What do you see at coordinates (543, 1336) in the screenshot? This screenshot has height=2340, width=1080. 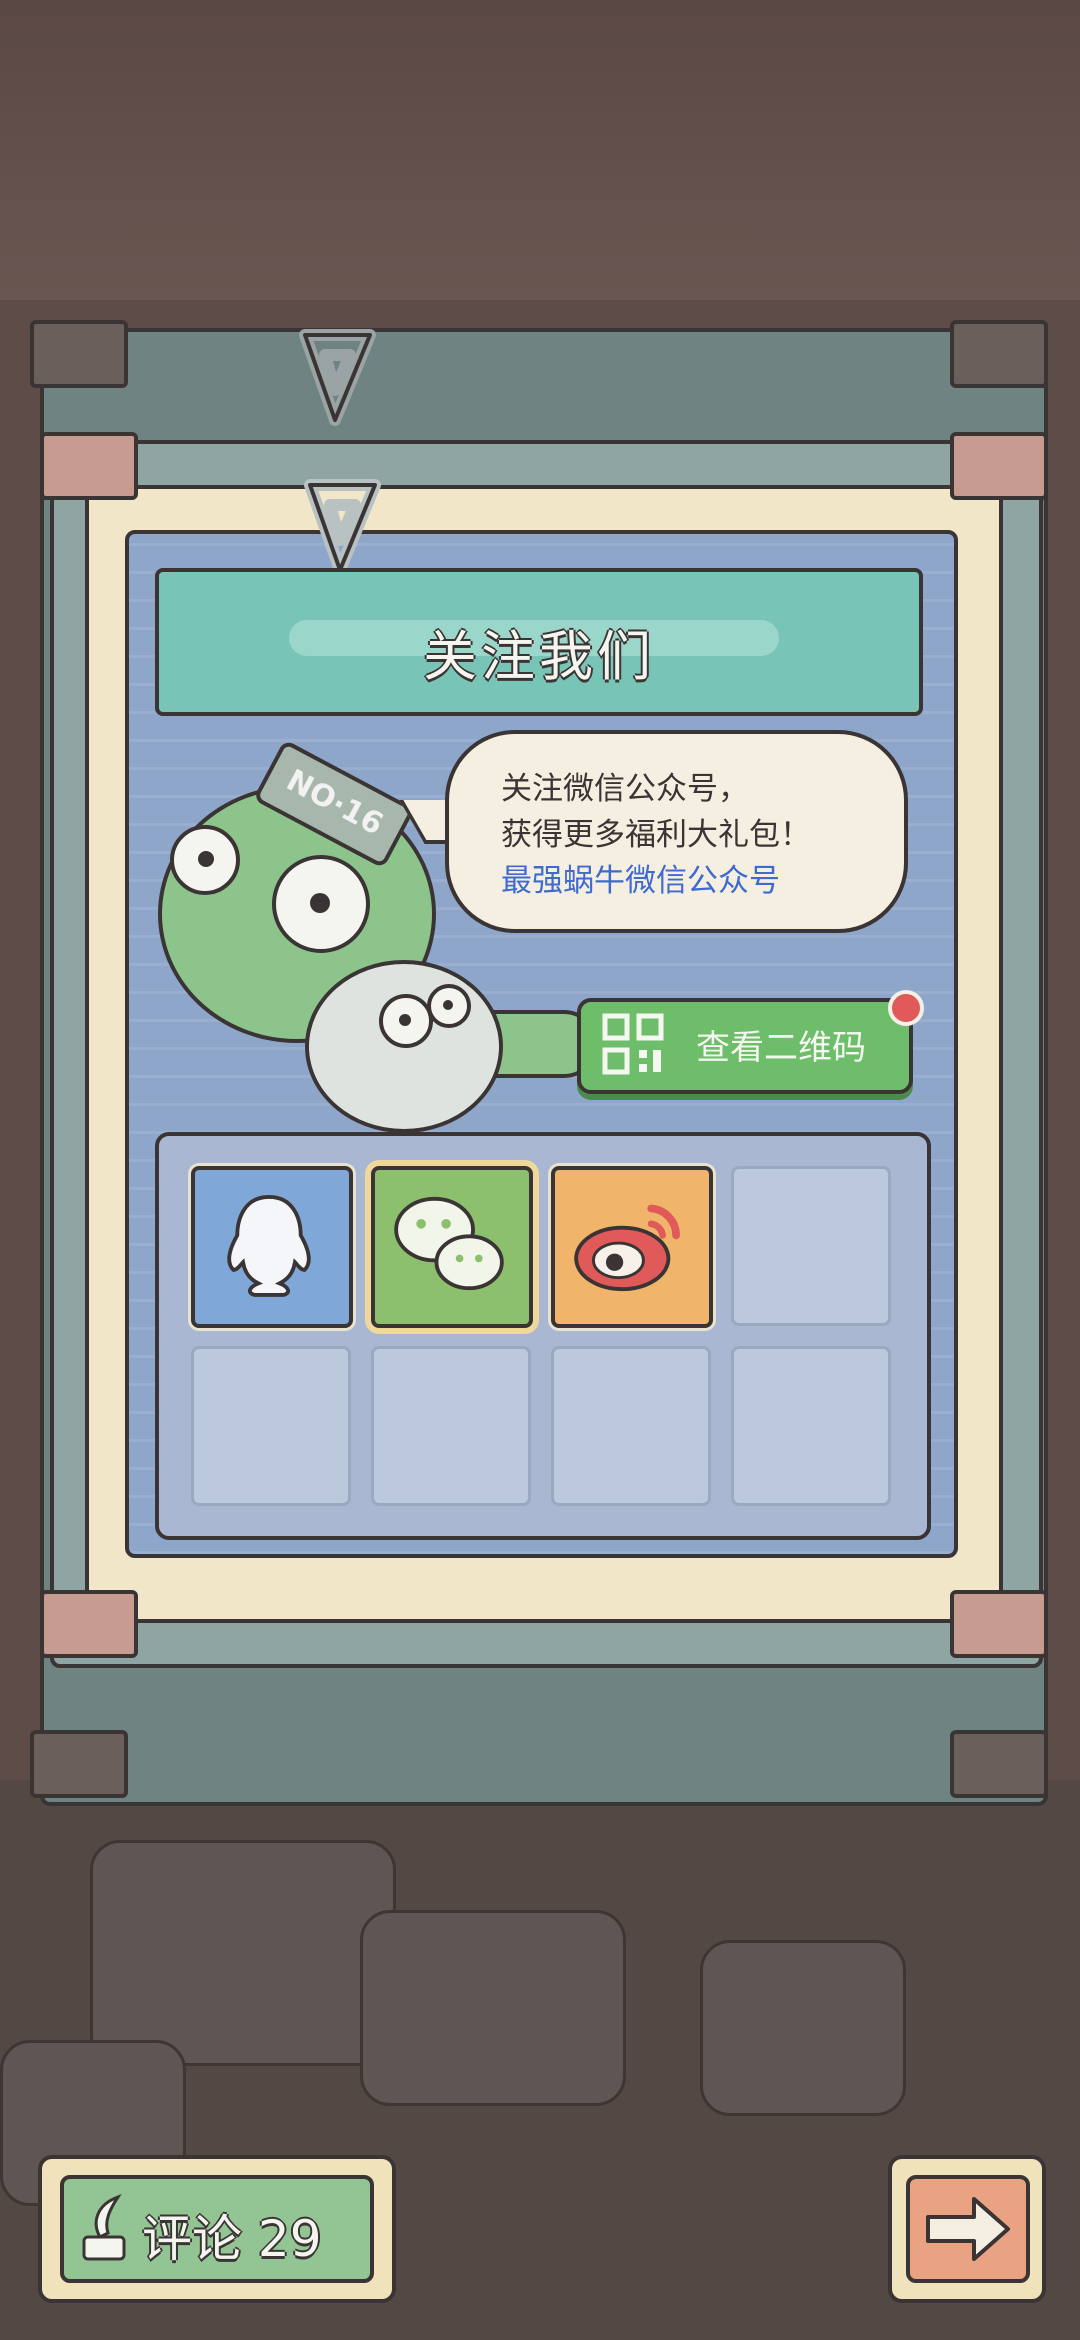 I see `share-grid` at bounding box center [543, 1336].